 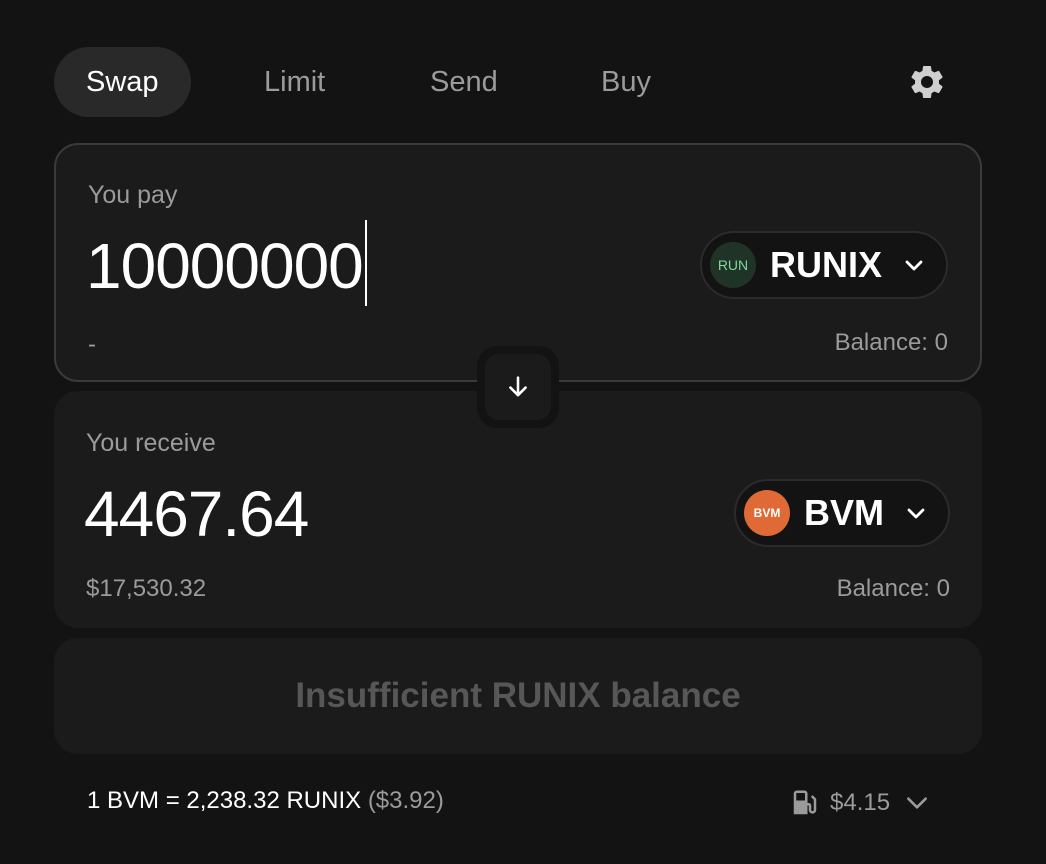 I want to click on flip-tokens-button, so click(x=518, y=387).